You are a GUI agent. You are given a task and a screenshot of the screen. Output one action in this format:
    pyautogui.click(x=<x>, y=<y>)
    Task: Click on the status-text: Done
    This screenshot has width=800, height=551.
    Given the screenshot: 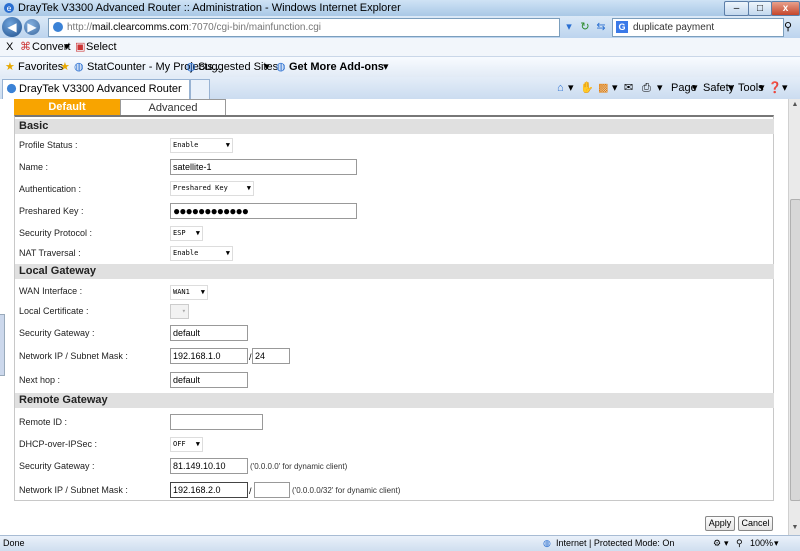 What is the action you would take?
    pyautogui.click(x=14, y=543)
    